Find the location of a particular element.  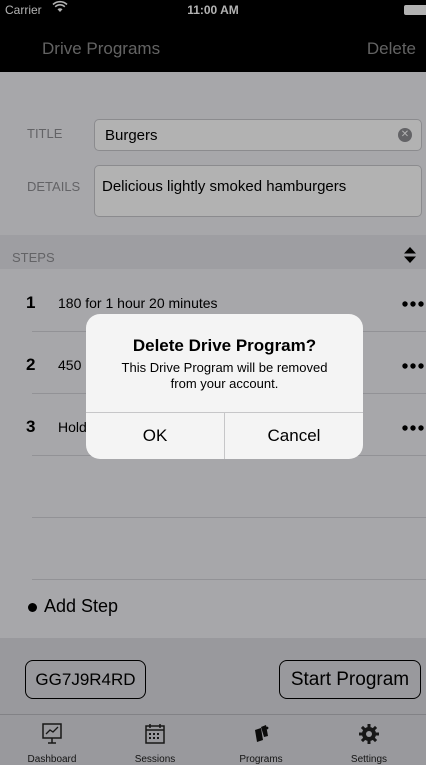

ok-button: OK is located at coordinates (155, 436).